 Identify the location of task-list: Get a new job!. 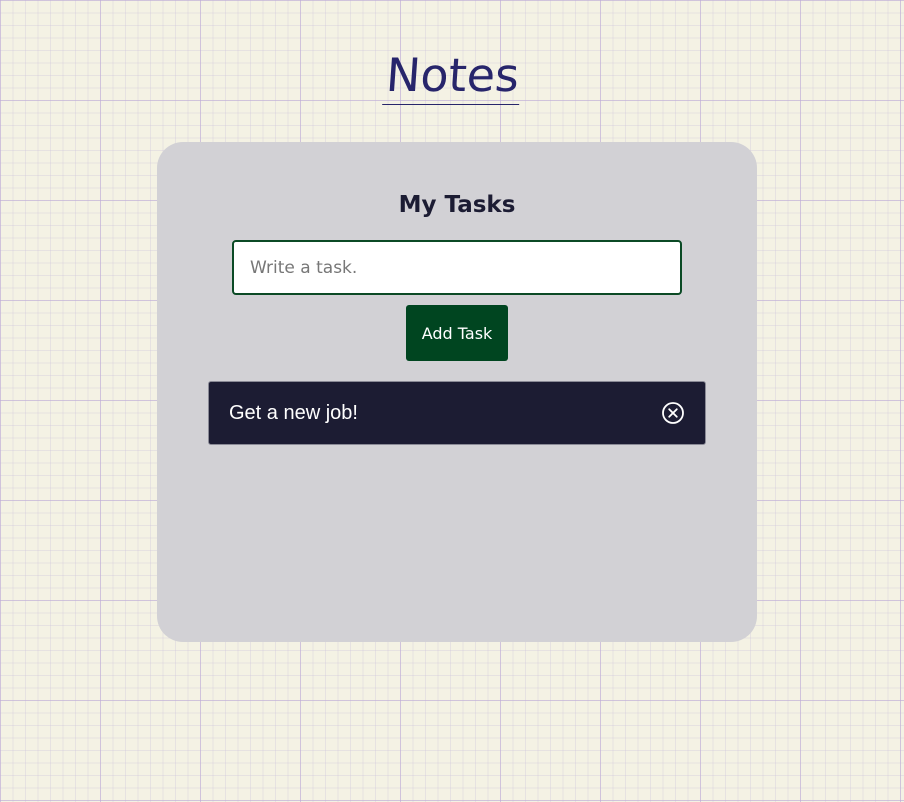
(457, 413).